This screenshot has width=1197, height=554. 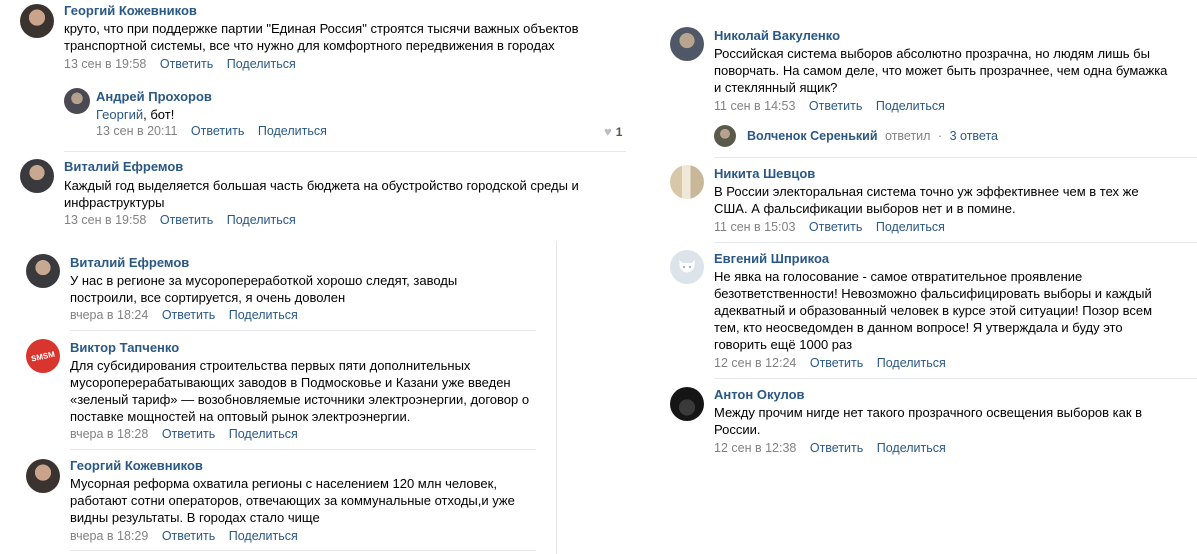 I want to click on like-button: ♥ 1, so click(x=613, y=131).